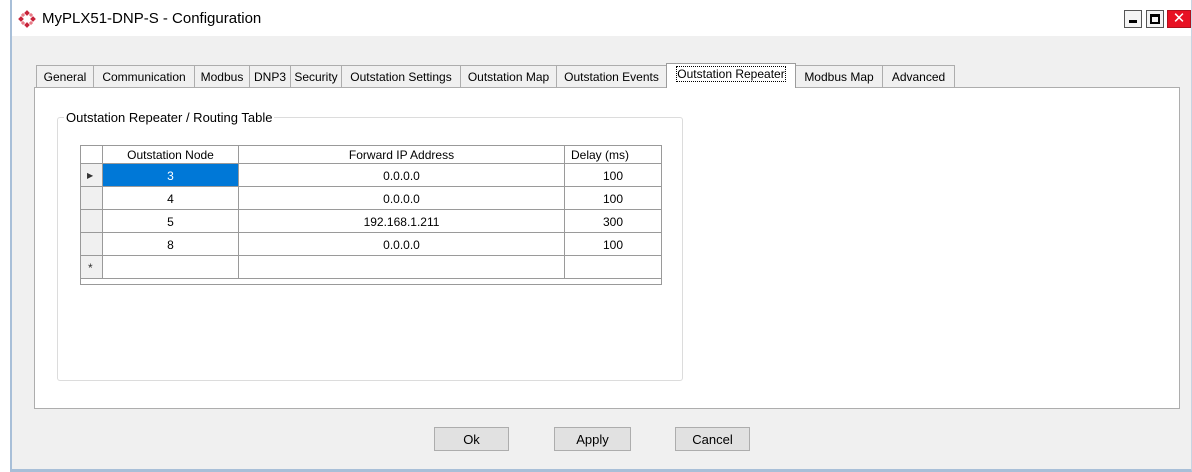 The image size is (1192, 472). What do you see at coordinates (171, 221) in the screenshot?
I see `cell-outstation-node: 5` at bounding box center [171, 221].